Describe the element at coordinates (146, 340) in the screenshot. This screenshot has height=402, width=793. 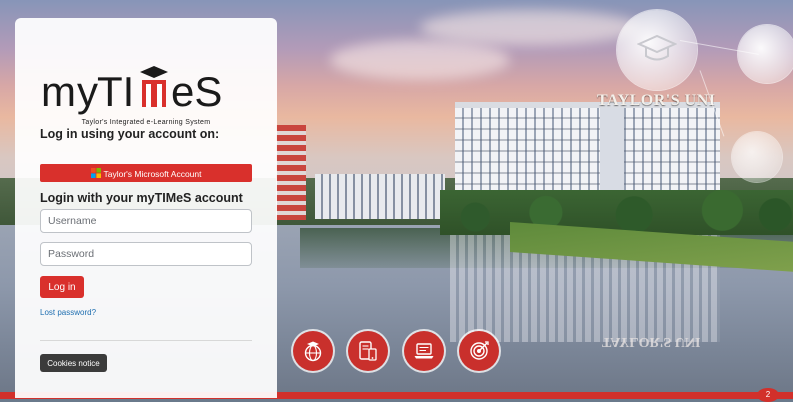
I see `divider` at that location.